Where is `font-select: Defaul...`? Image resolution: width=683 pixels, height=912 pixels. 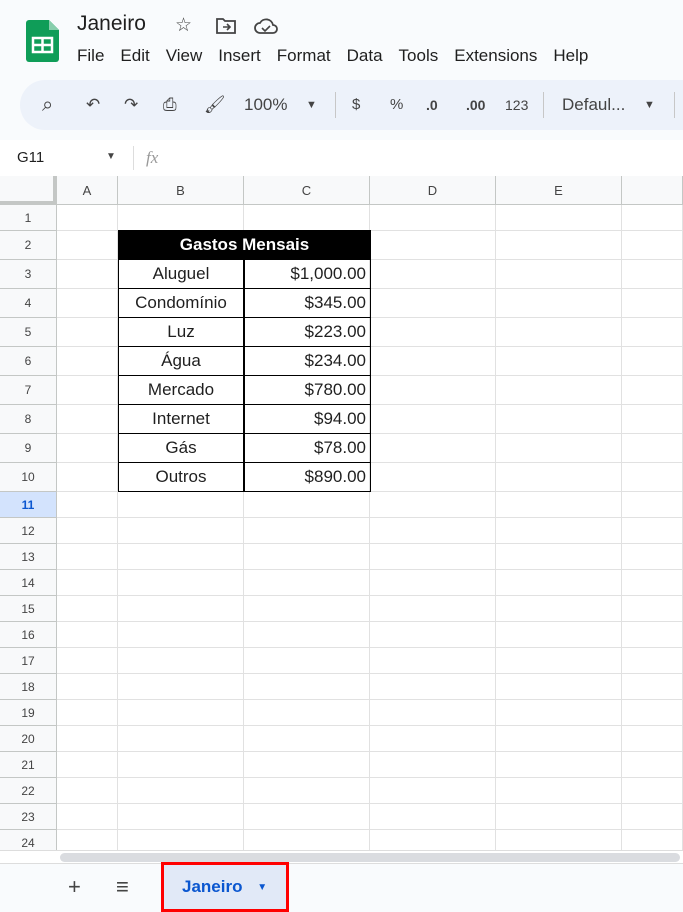
font-select: Defaul... is located at coordinates (593, 105).